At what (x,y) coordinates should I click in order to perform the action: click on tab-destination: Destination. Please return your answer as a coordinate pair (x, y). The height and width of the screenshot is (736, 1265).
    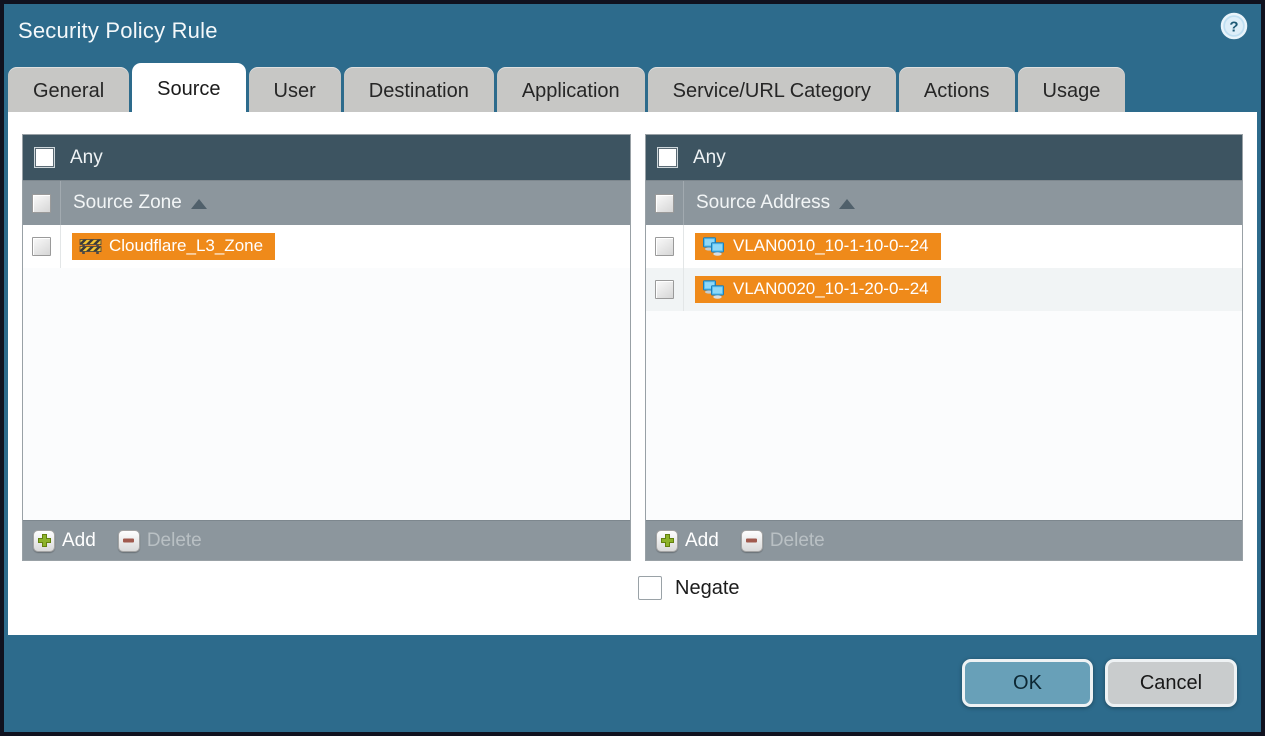
    Looking at the image, I should click on (418, 91).